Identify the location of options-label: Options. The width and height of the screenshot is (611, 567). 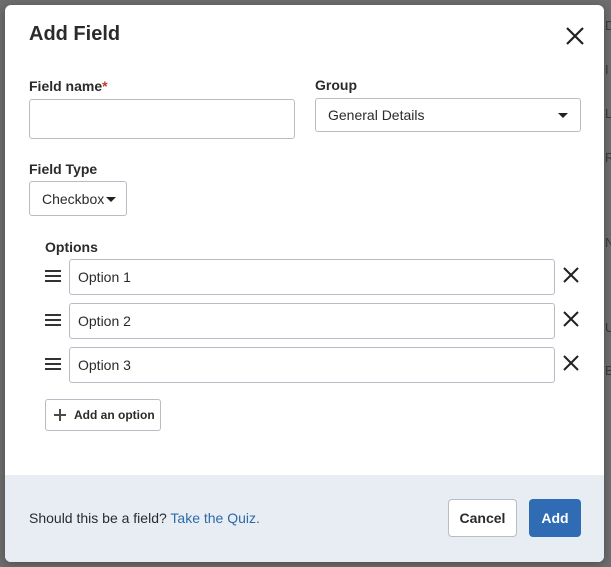
(71, 247).